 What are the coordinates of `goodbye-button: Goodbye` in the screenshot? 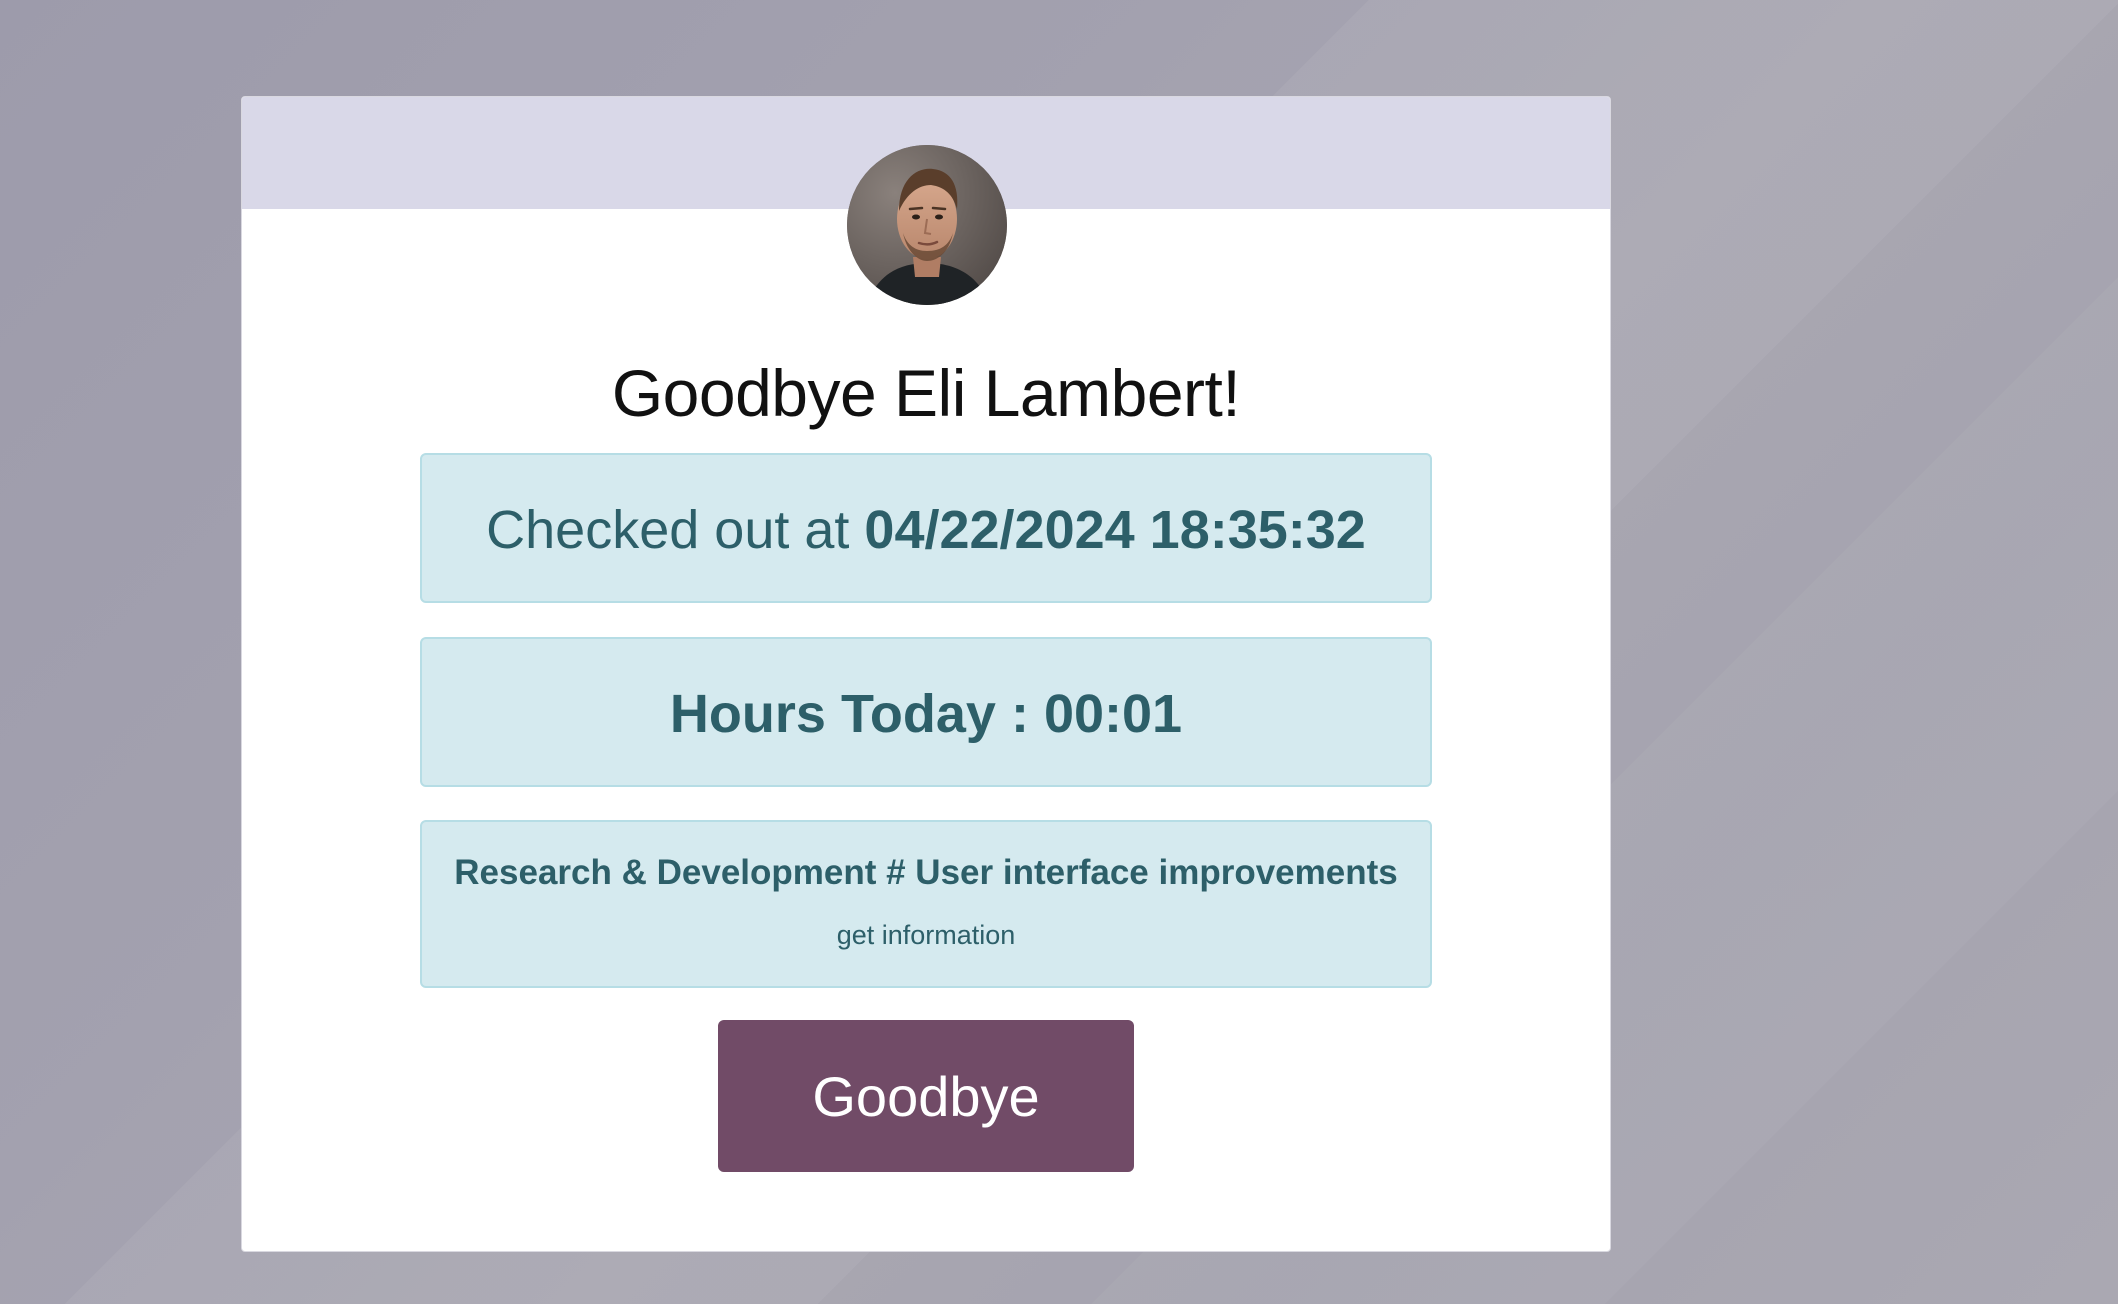 It's located at (926, 1096).